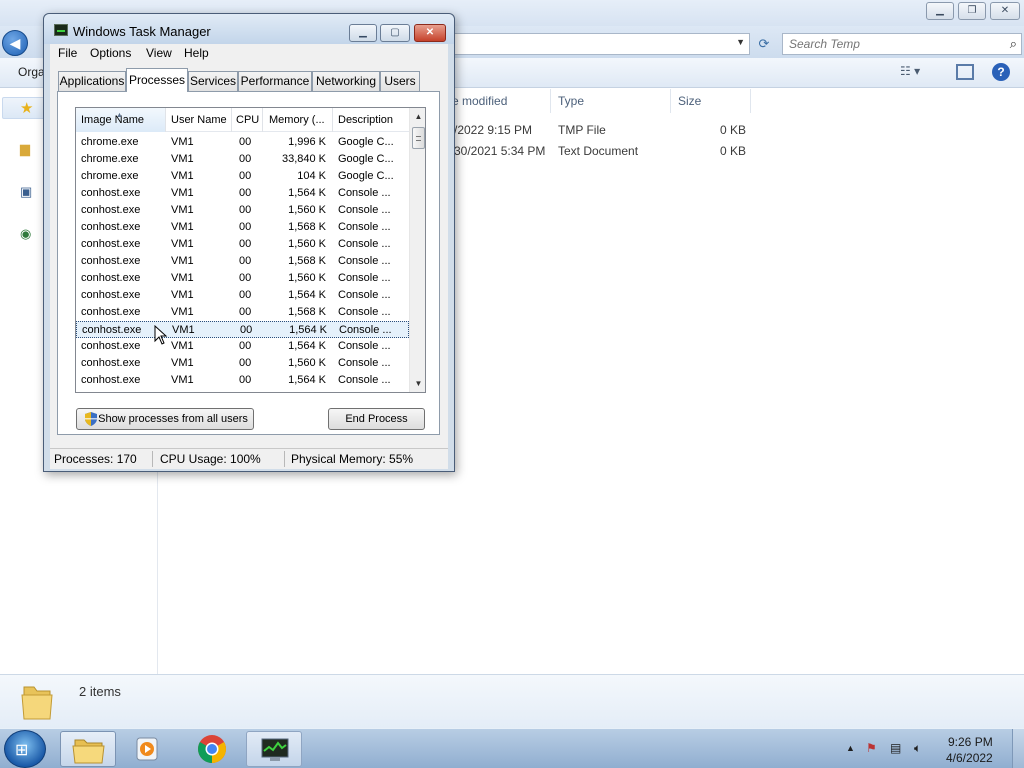  Describe the element at coordinates (274, 749) in the screenshot. I see `taskbar-task-manager-button` at that location.